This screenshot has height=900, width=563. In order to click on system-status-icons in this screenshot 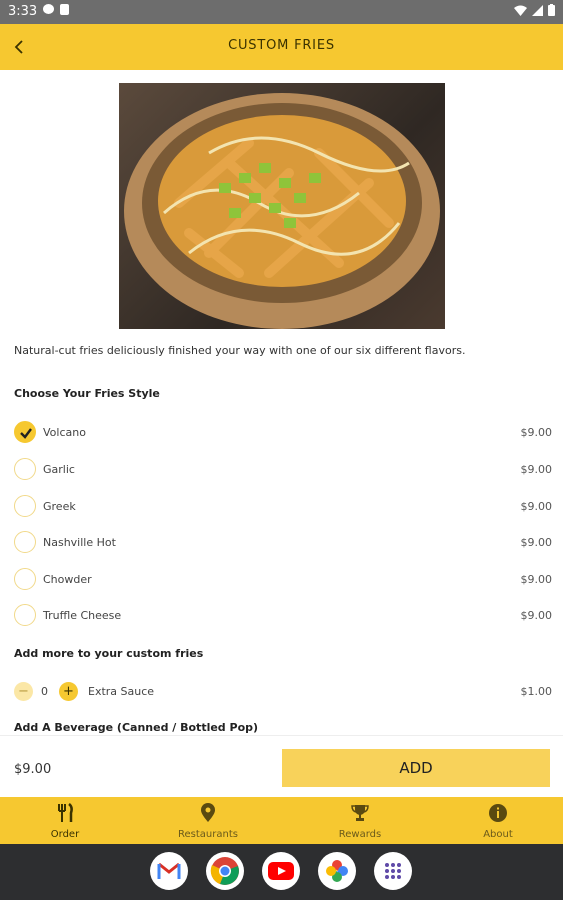, I will do `click(534, 10)`.